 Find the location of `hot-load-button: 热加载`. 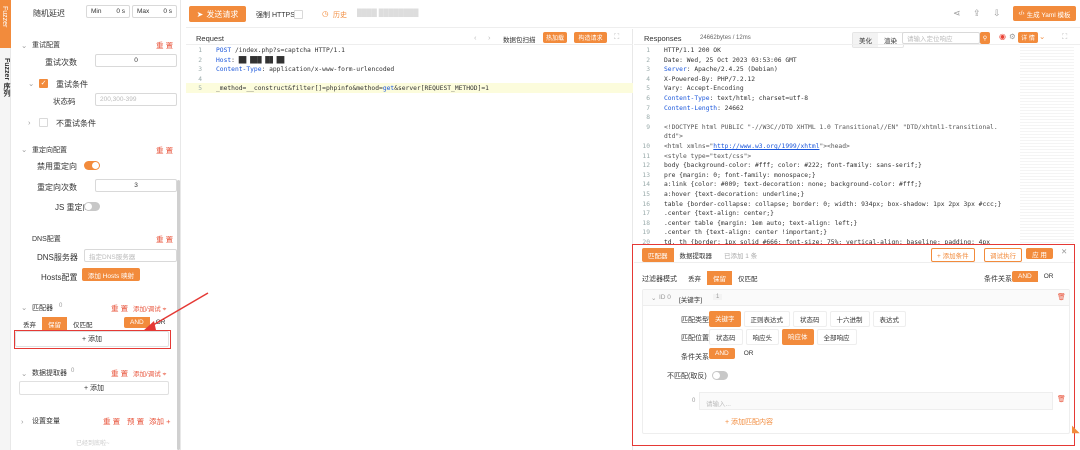

hot-load-button: 热加载 is located at coordinates (555, 37).